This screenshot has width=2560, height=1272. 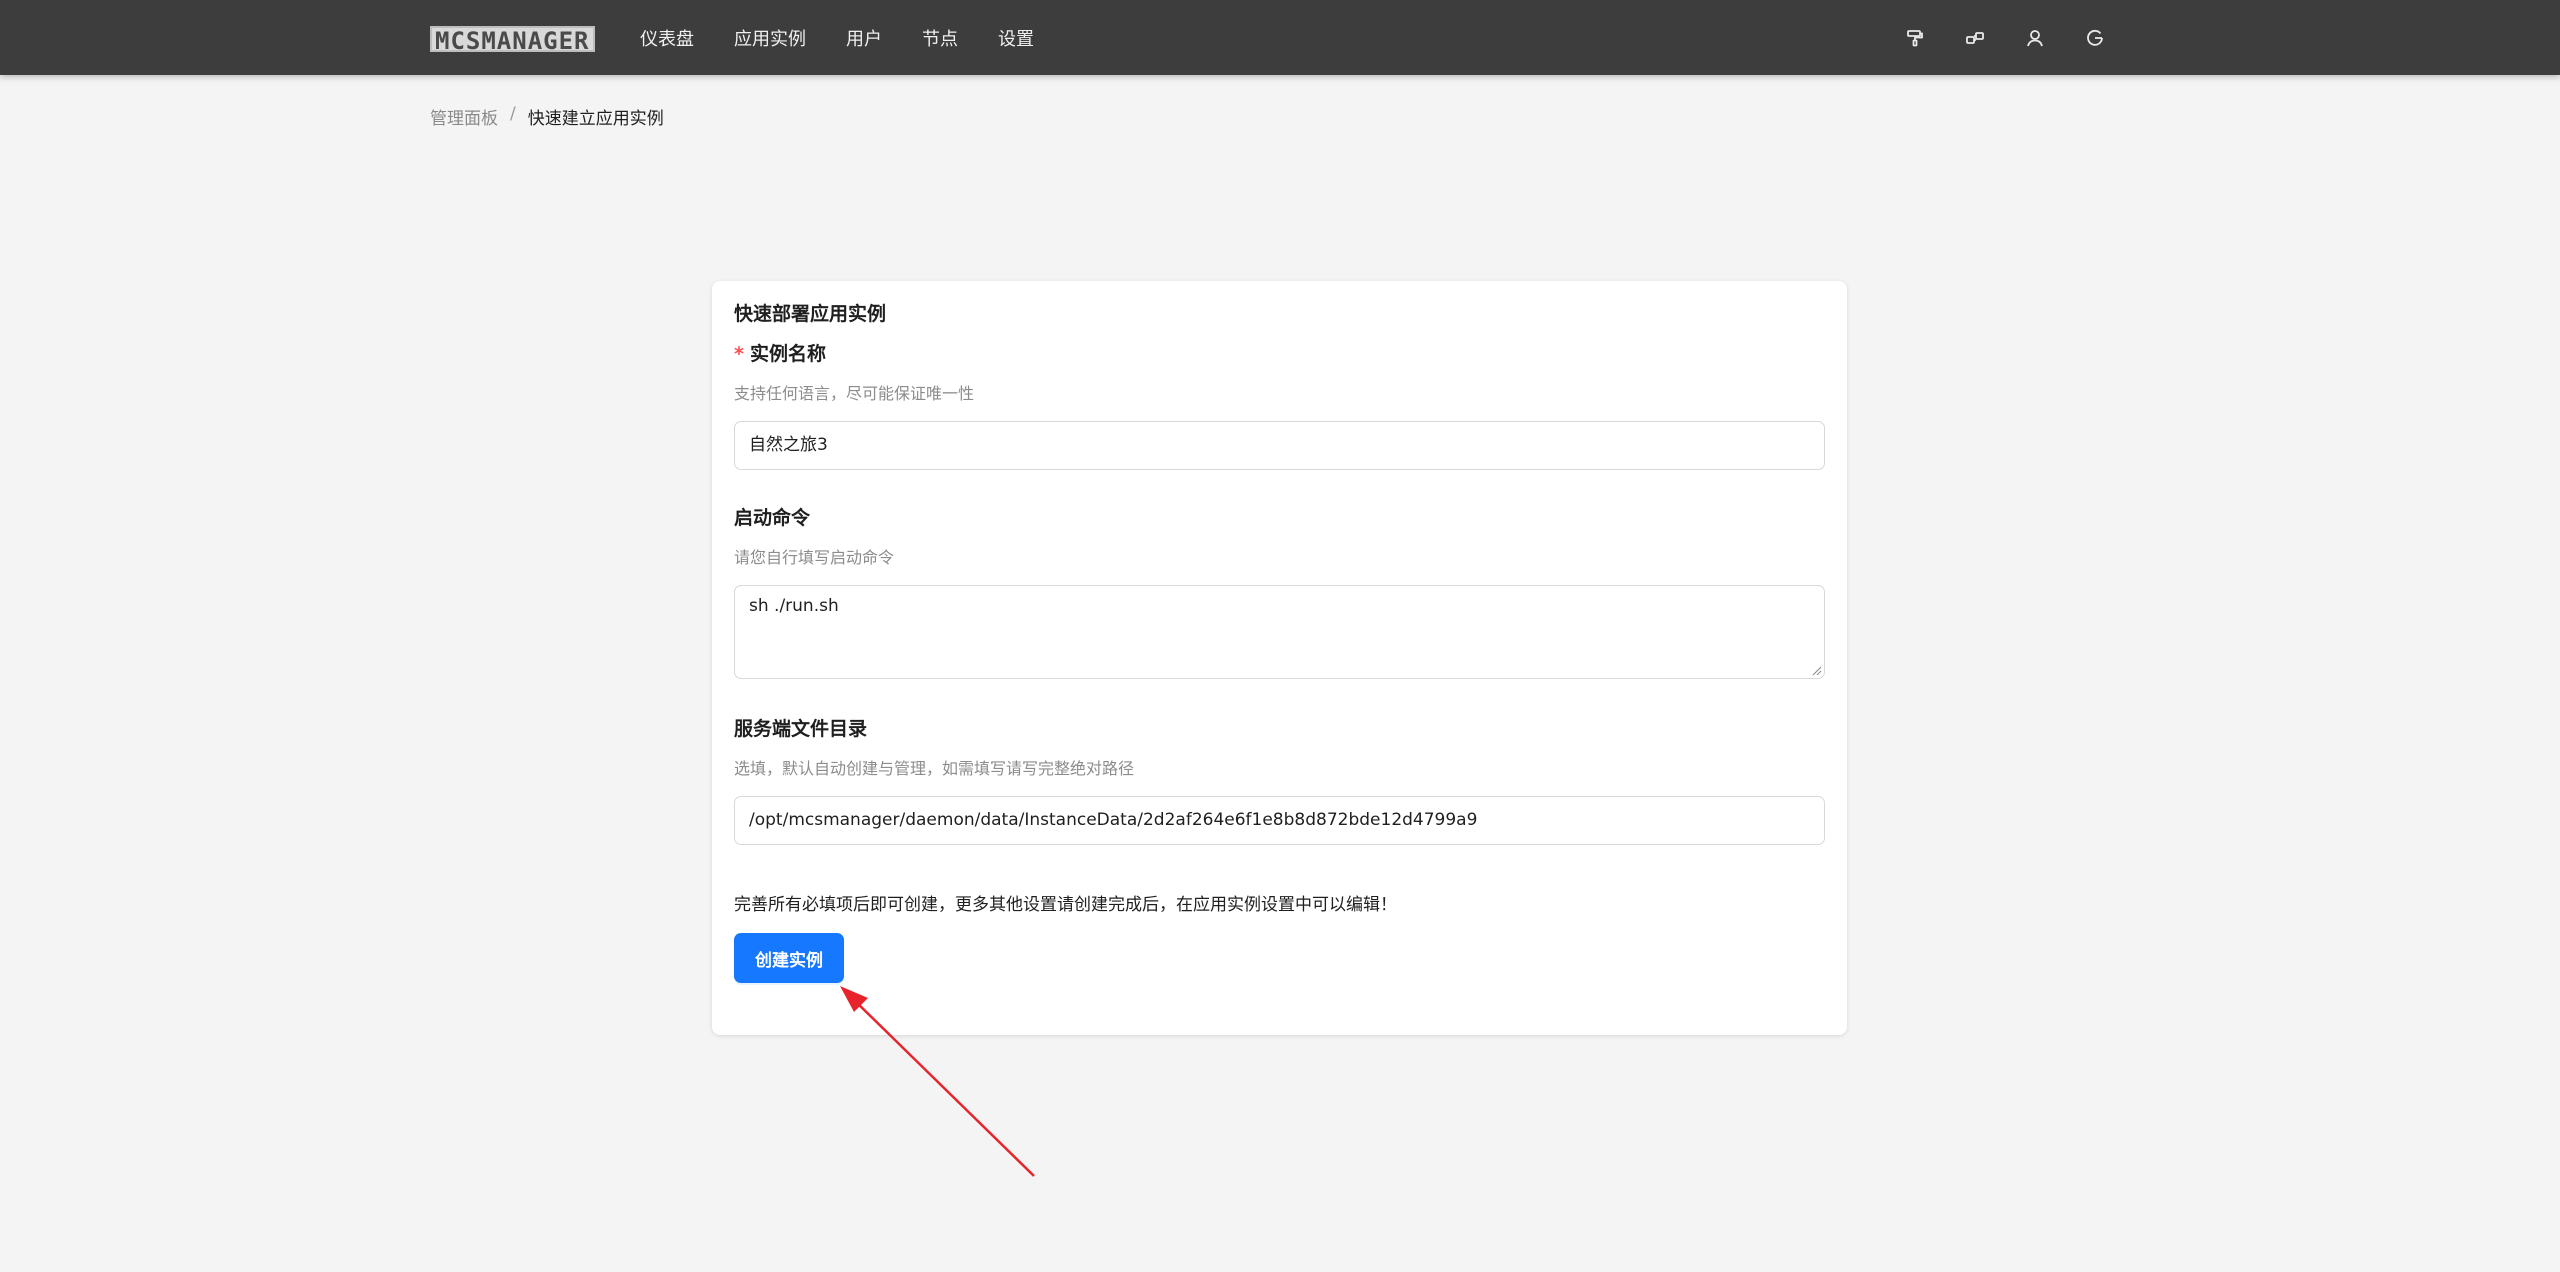 What do you see at coordinates (1975, 38) in the screenshot?
I see `layout-icon` at bounding box center [1975, 38].